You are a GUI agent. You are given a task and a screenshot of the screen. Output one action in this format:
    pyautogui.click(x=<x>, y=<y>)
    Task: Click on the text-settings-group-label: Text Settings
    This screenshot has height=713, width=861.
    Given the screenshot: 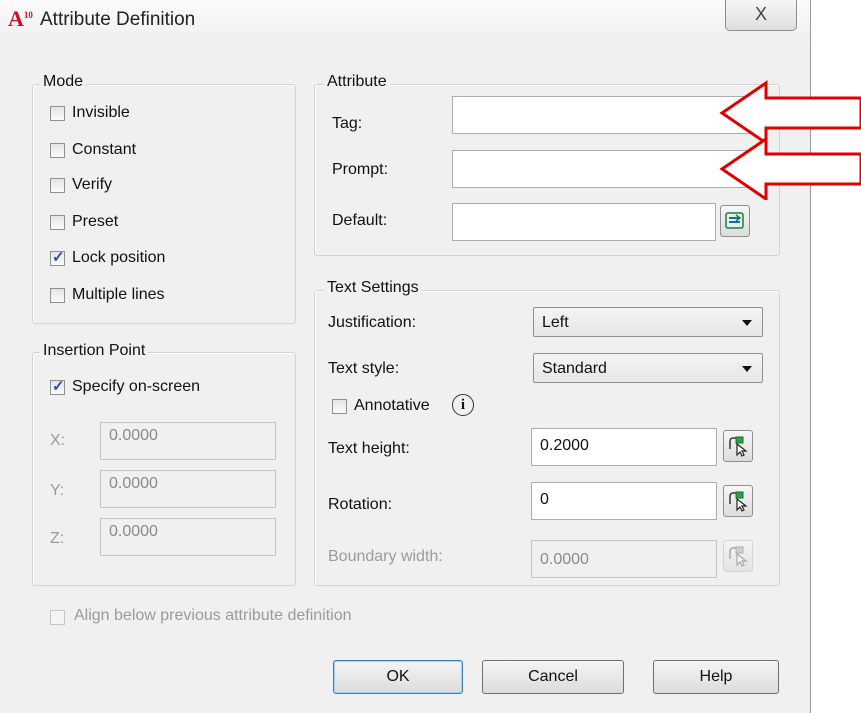 What is the action you would take?
    pyautogui.click(x=373, y=288)
    